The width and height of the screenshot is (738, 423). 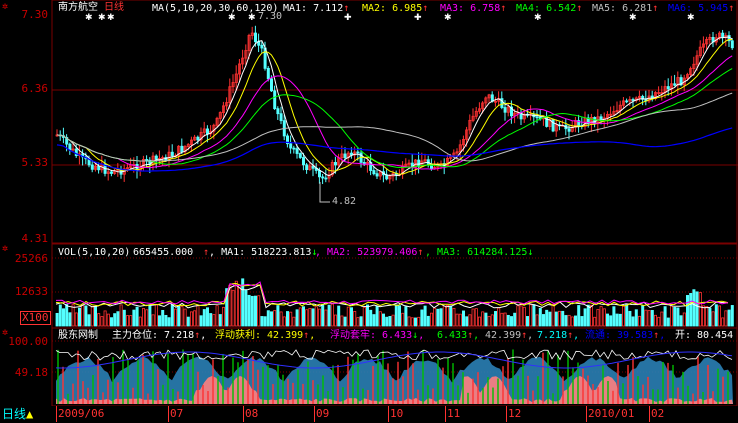 What do you see at coordinates (549, 8) in the screenshot?
I see `ma4-readout: MA4: 6.542↑` at bounding box center [549, 8].